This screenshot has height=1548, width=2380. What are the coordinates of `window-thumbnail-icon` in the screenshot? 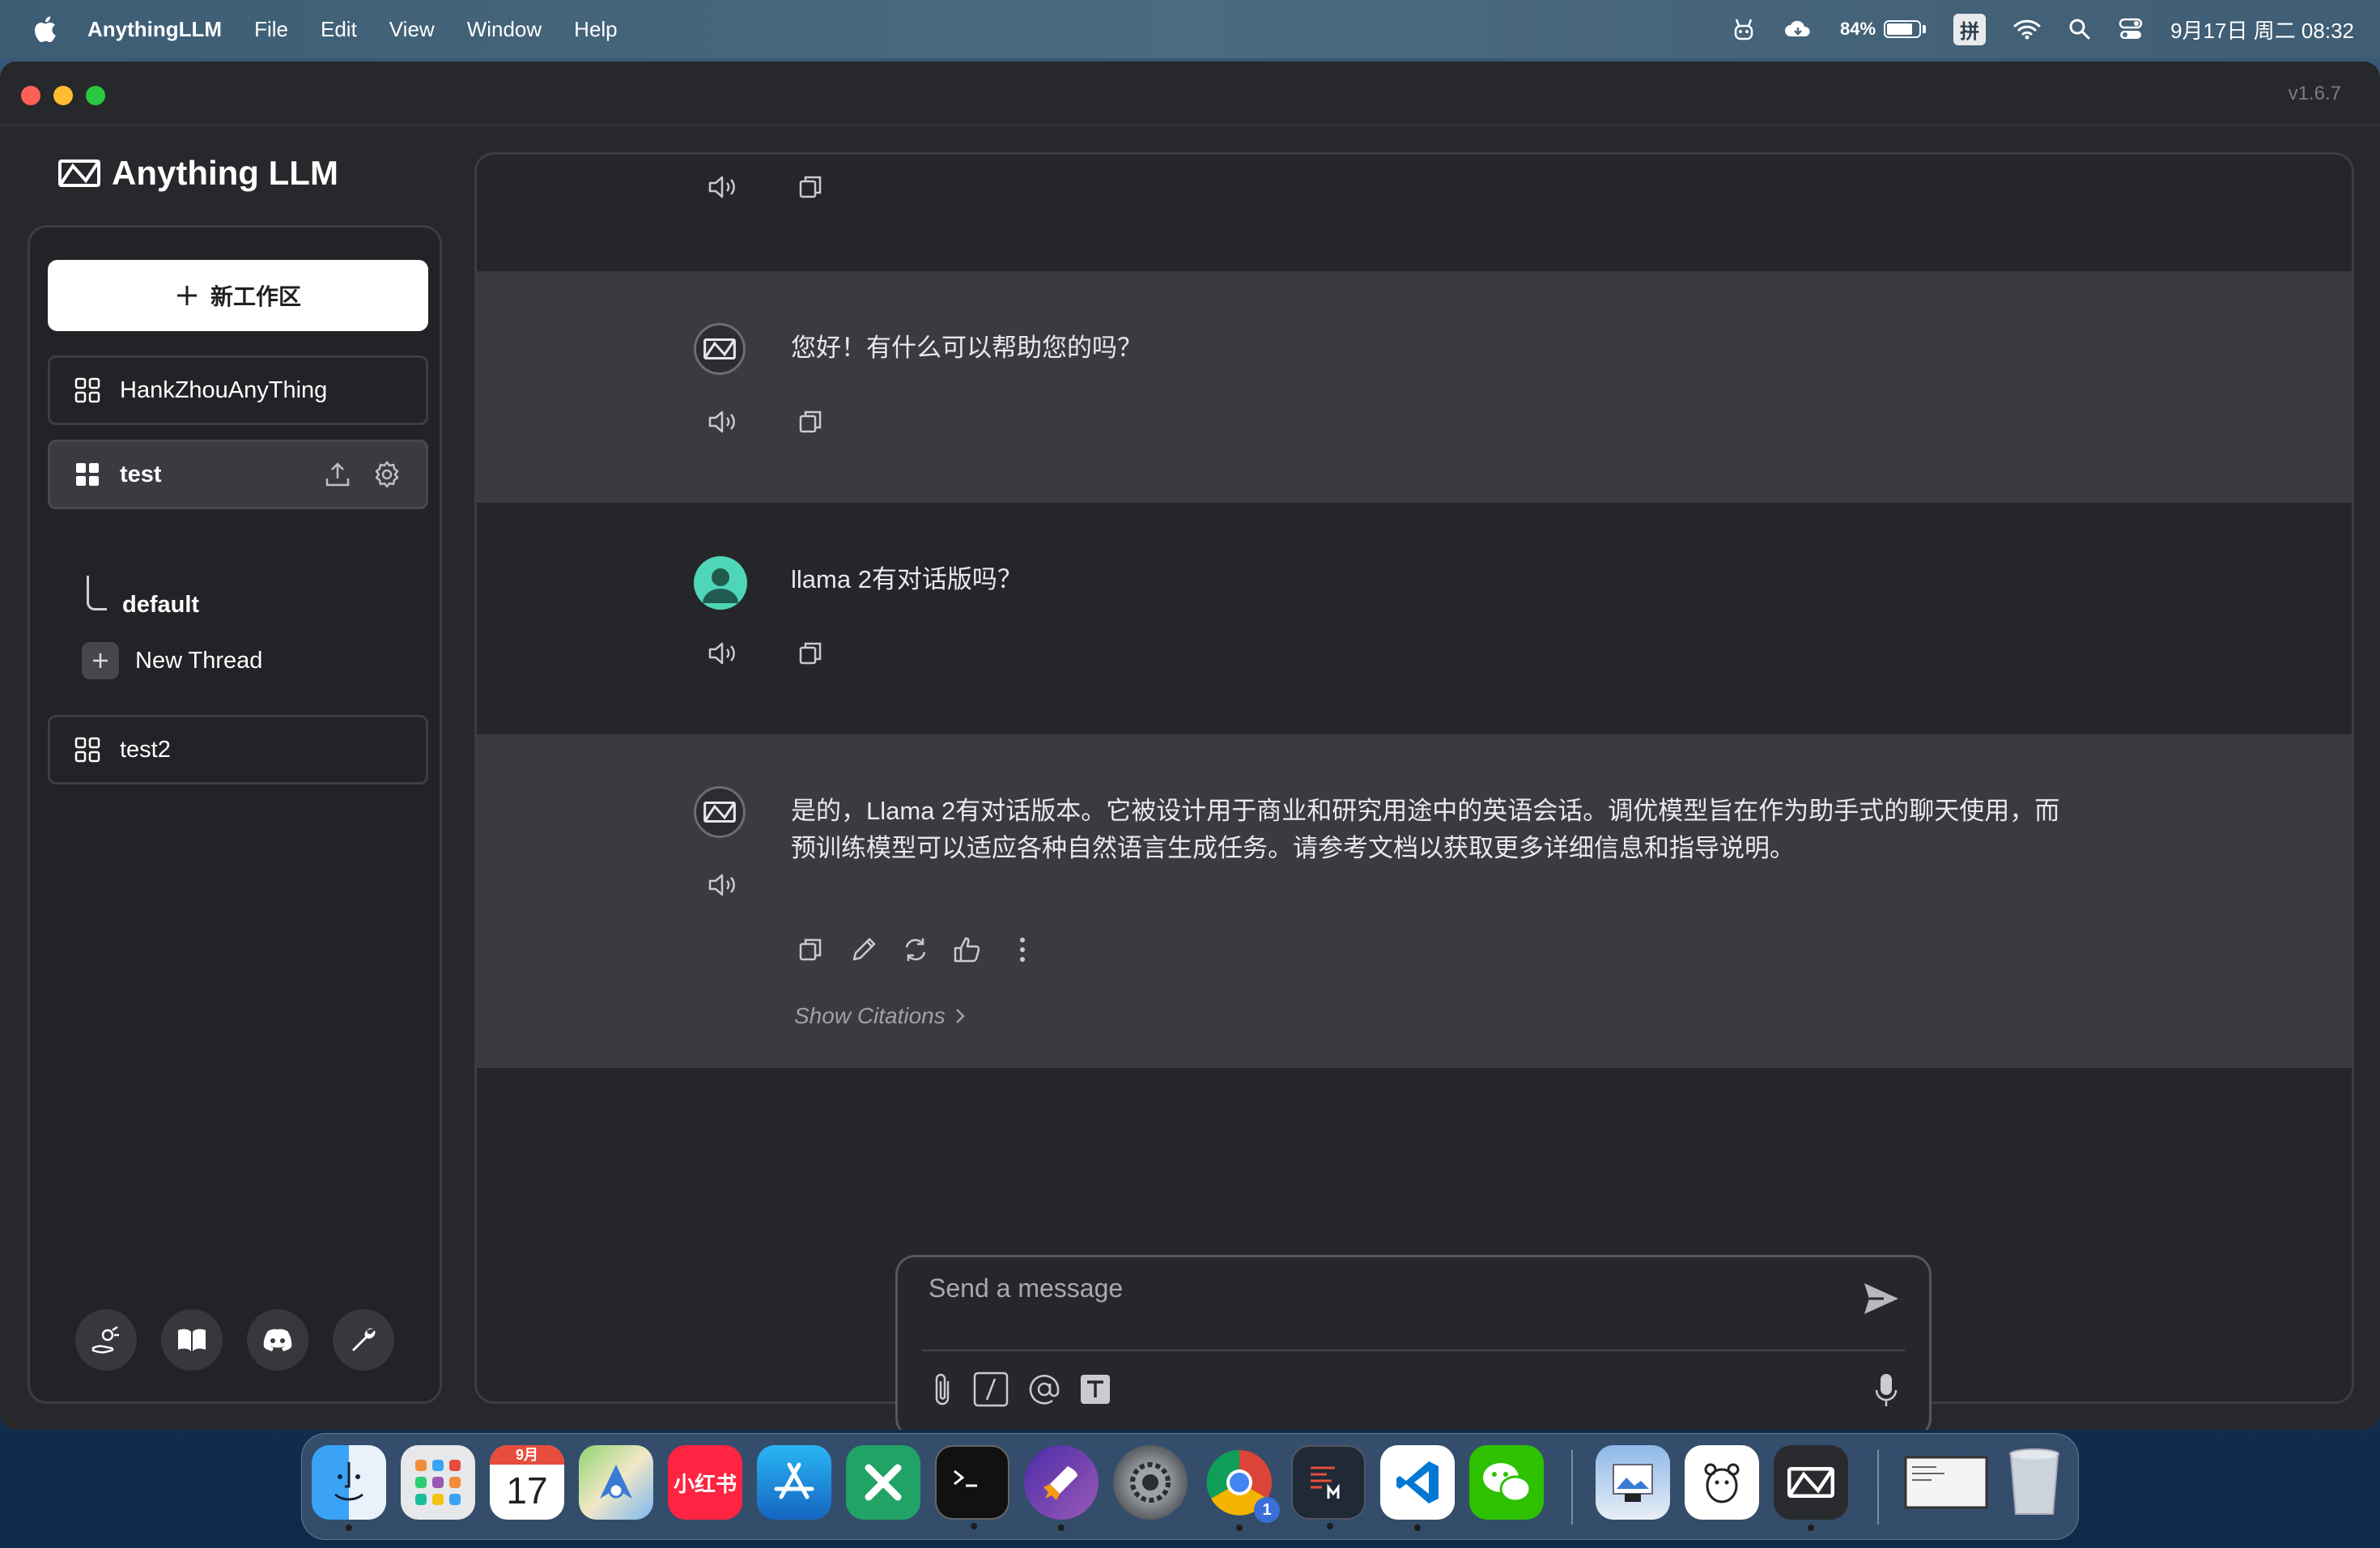 It's located at (1946, 1482).